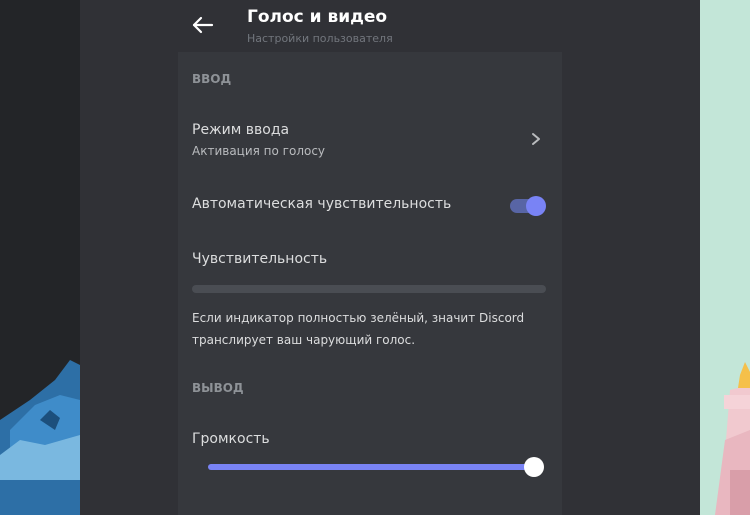  Describe the element at coordinates (371, 467) in the screenshot. I see `slider-fill` at that location.